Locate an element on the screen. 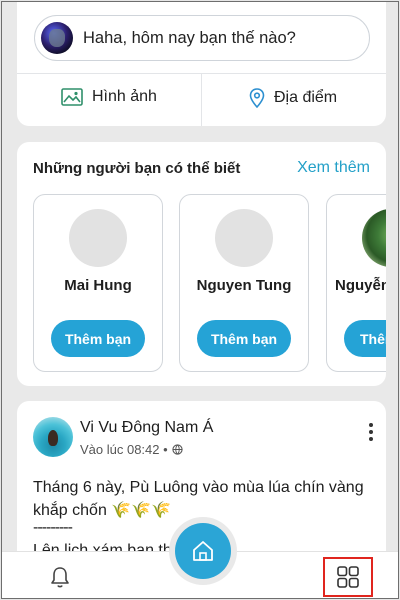 The image size is (400, 600). location-pin-icon is located at coordinates (257, 98).